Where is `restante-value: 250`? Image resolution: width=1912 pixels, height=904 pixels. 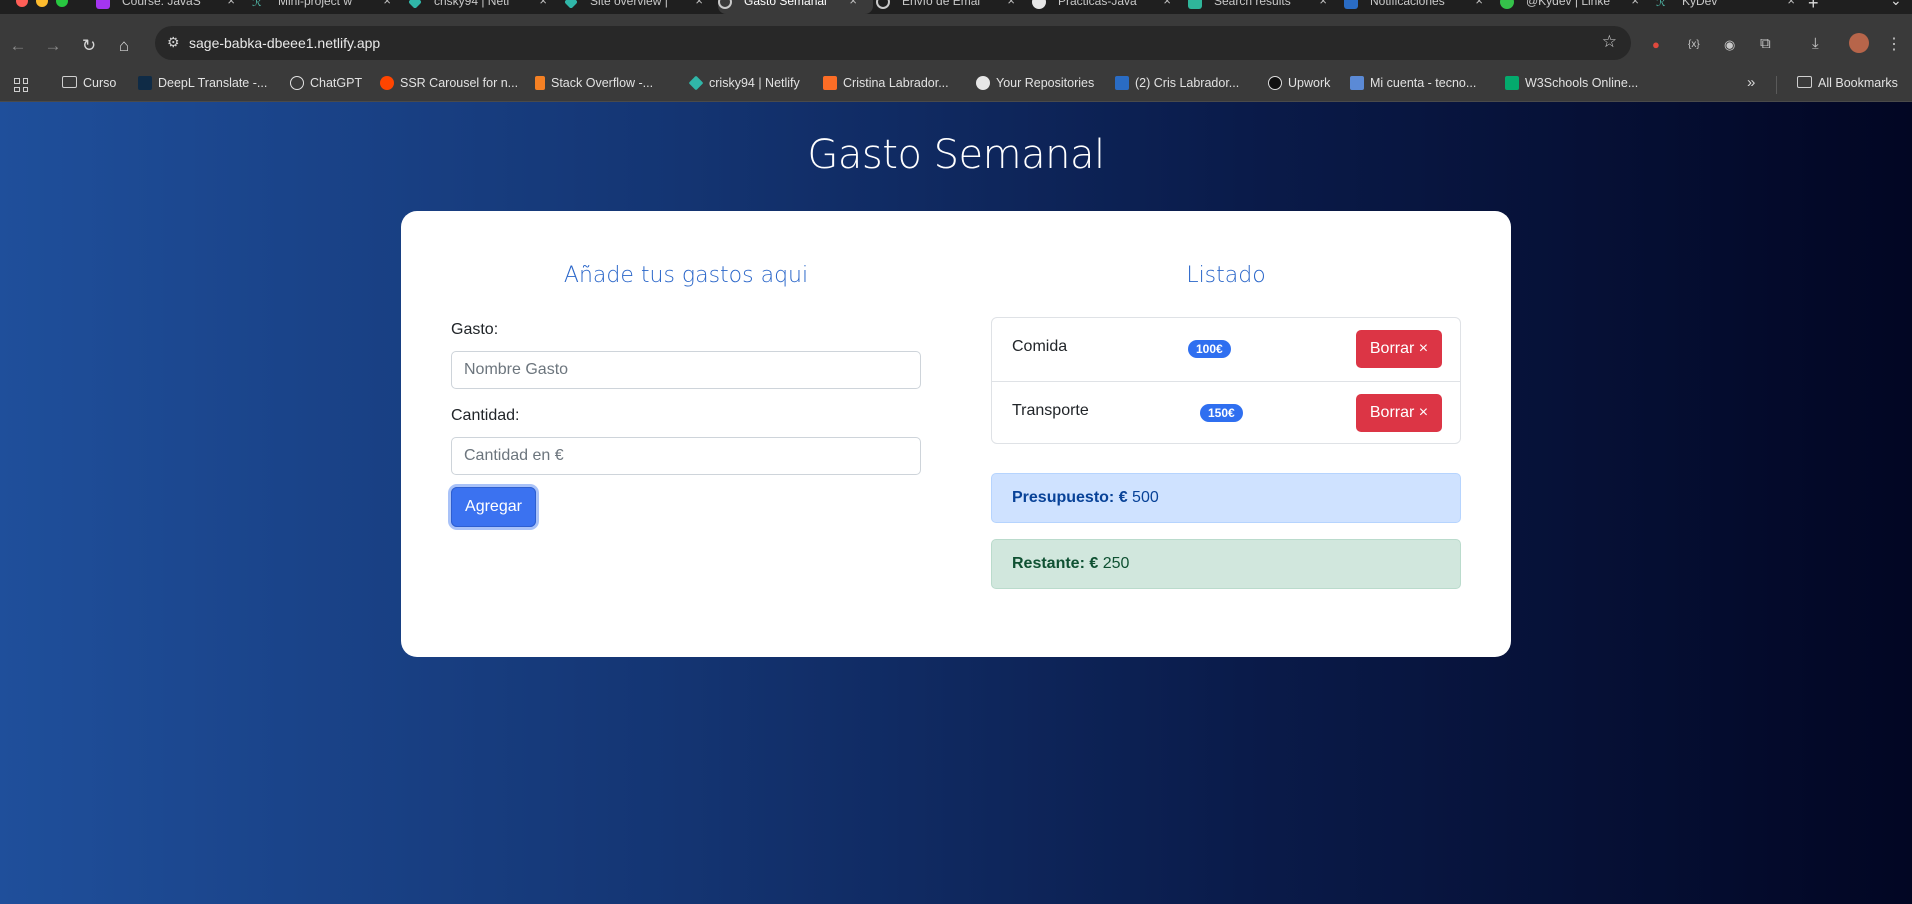
restante-value: 250 is located at coordinates (1116, 563).